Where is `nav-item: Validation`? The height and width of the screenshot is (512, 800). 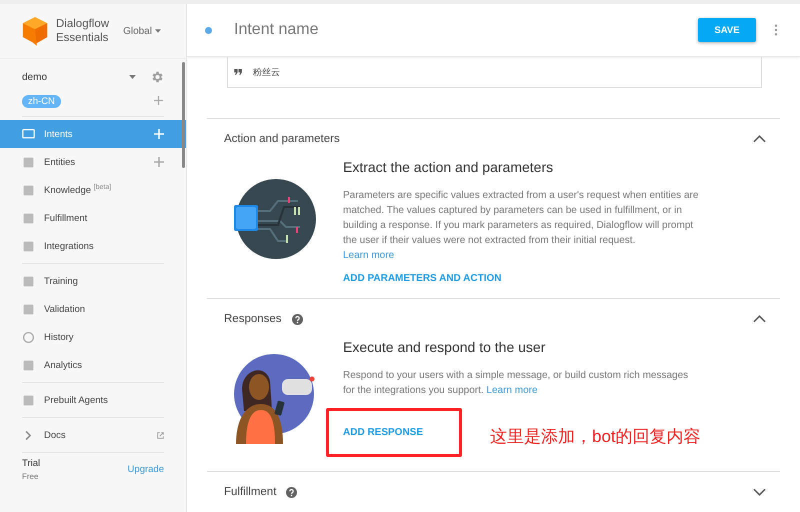
nav-item: Validation is located at coordinates (93, 309).